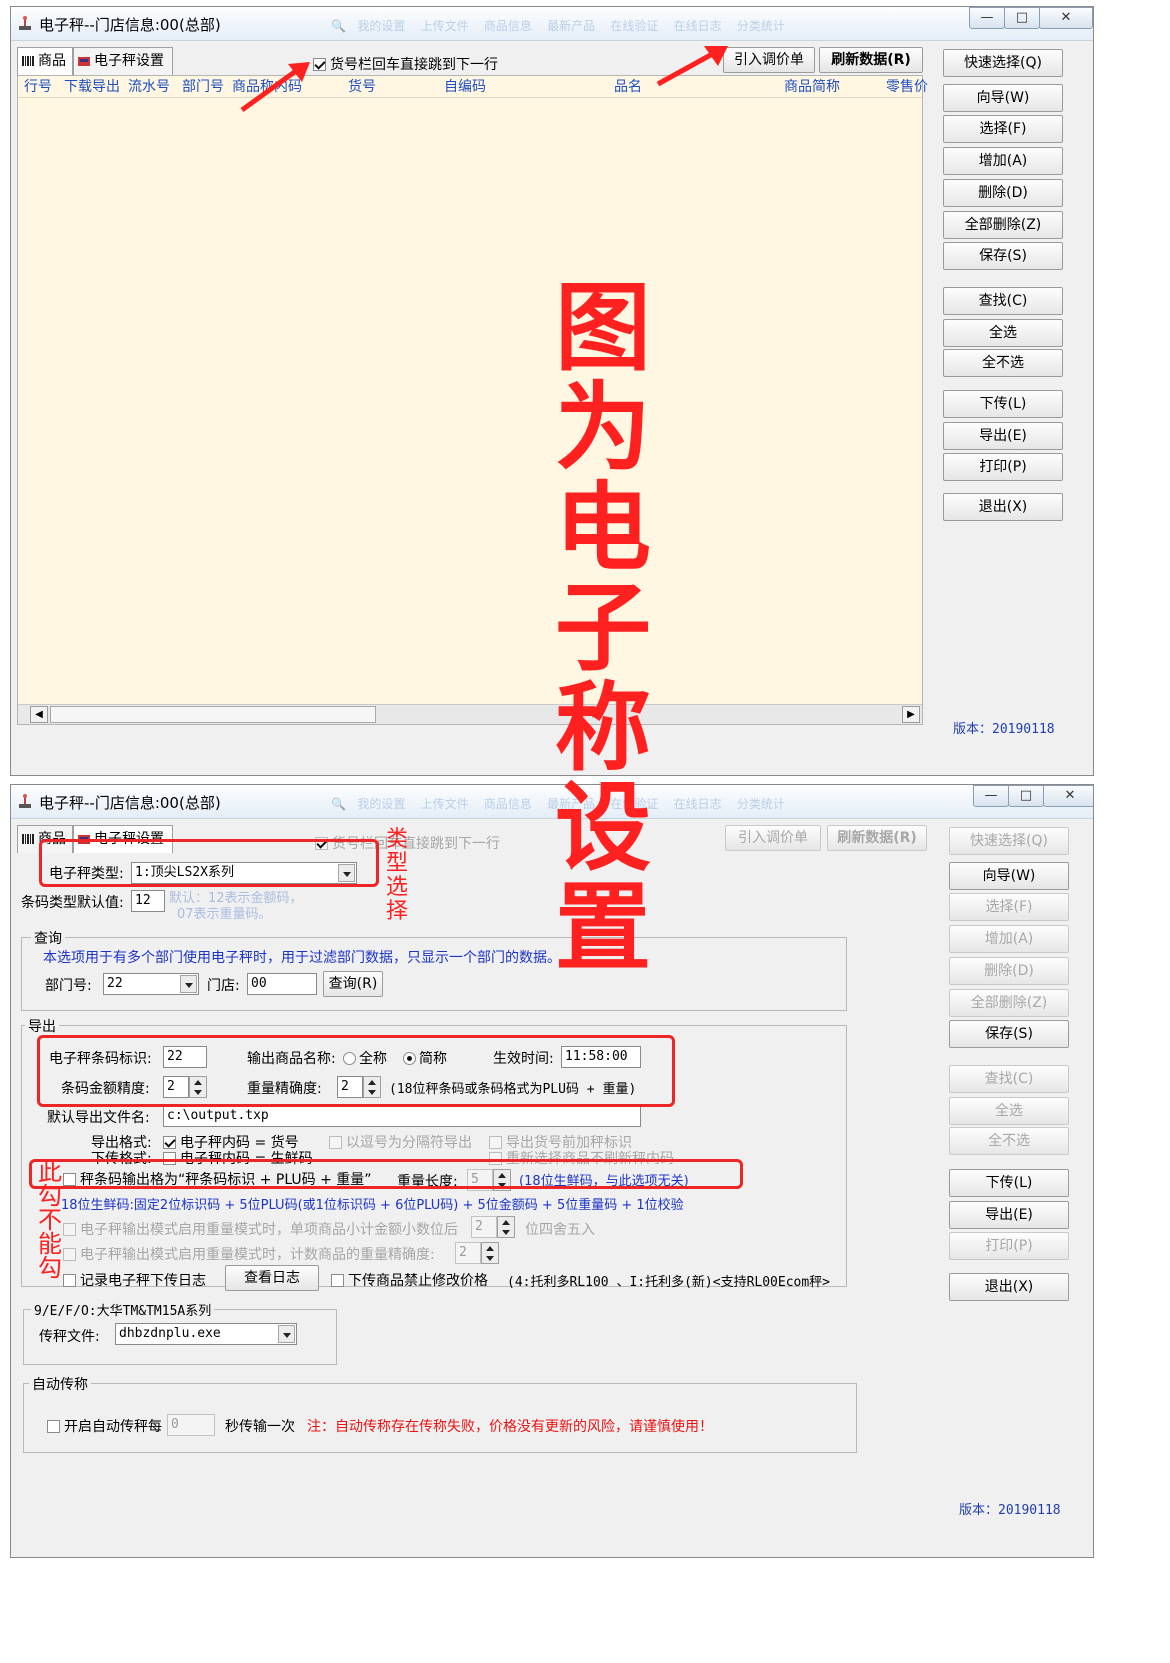 The image size is (1170, 1663). I want to click on dahua-file-label: 传秤文件:, so click(69, 1337).